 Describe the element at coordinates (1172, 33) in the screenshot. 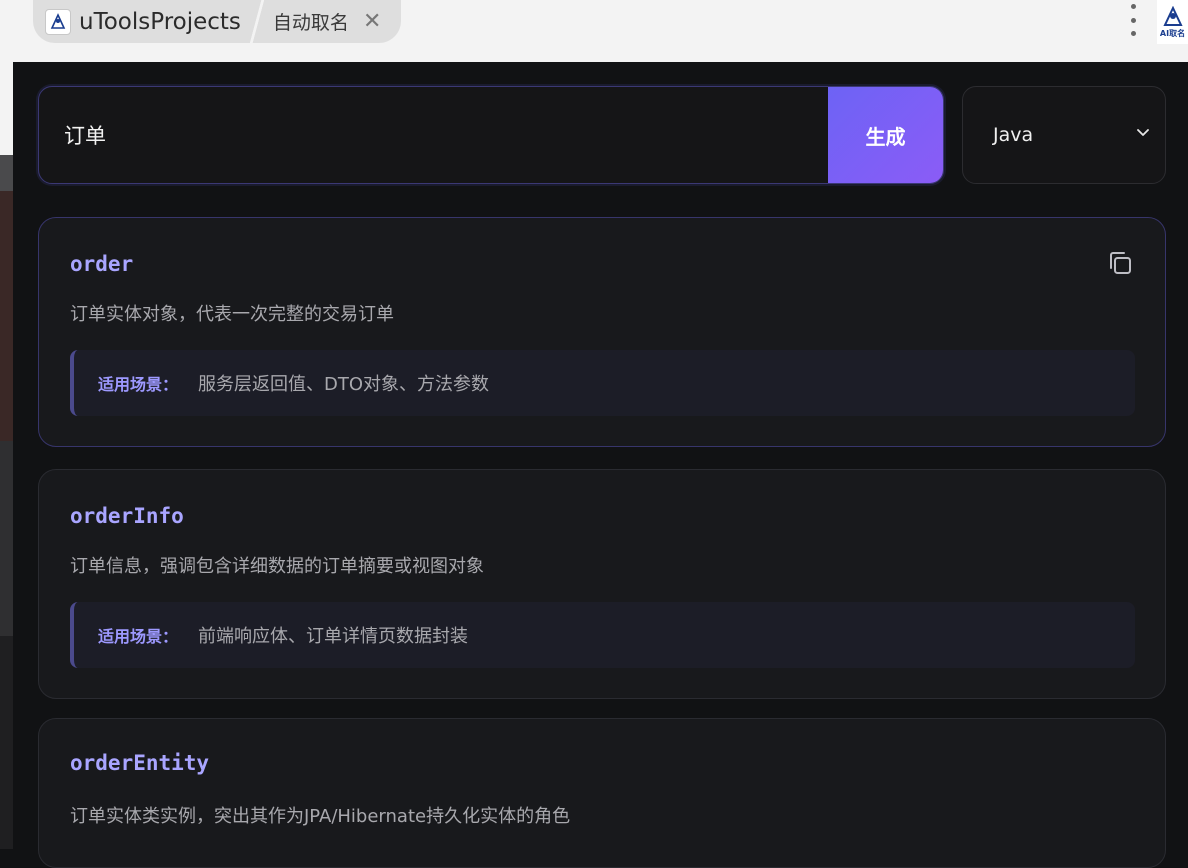

I see `plugin-avatar-label: AI取名` at that location.